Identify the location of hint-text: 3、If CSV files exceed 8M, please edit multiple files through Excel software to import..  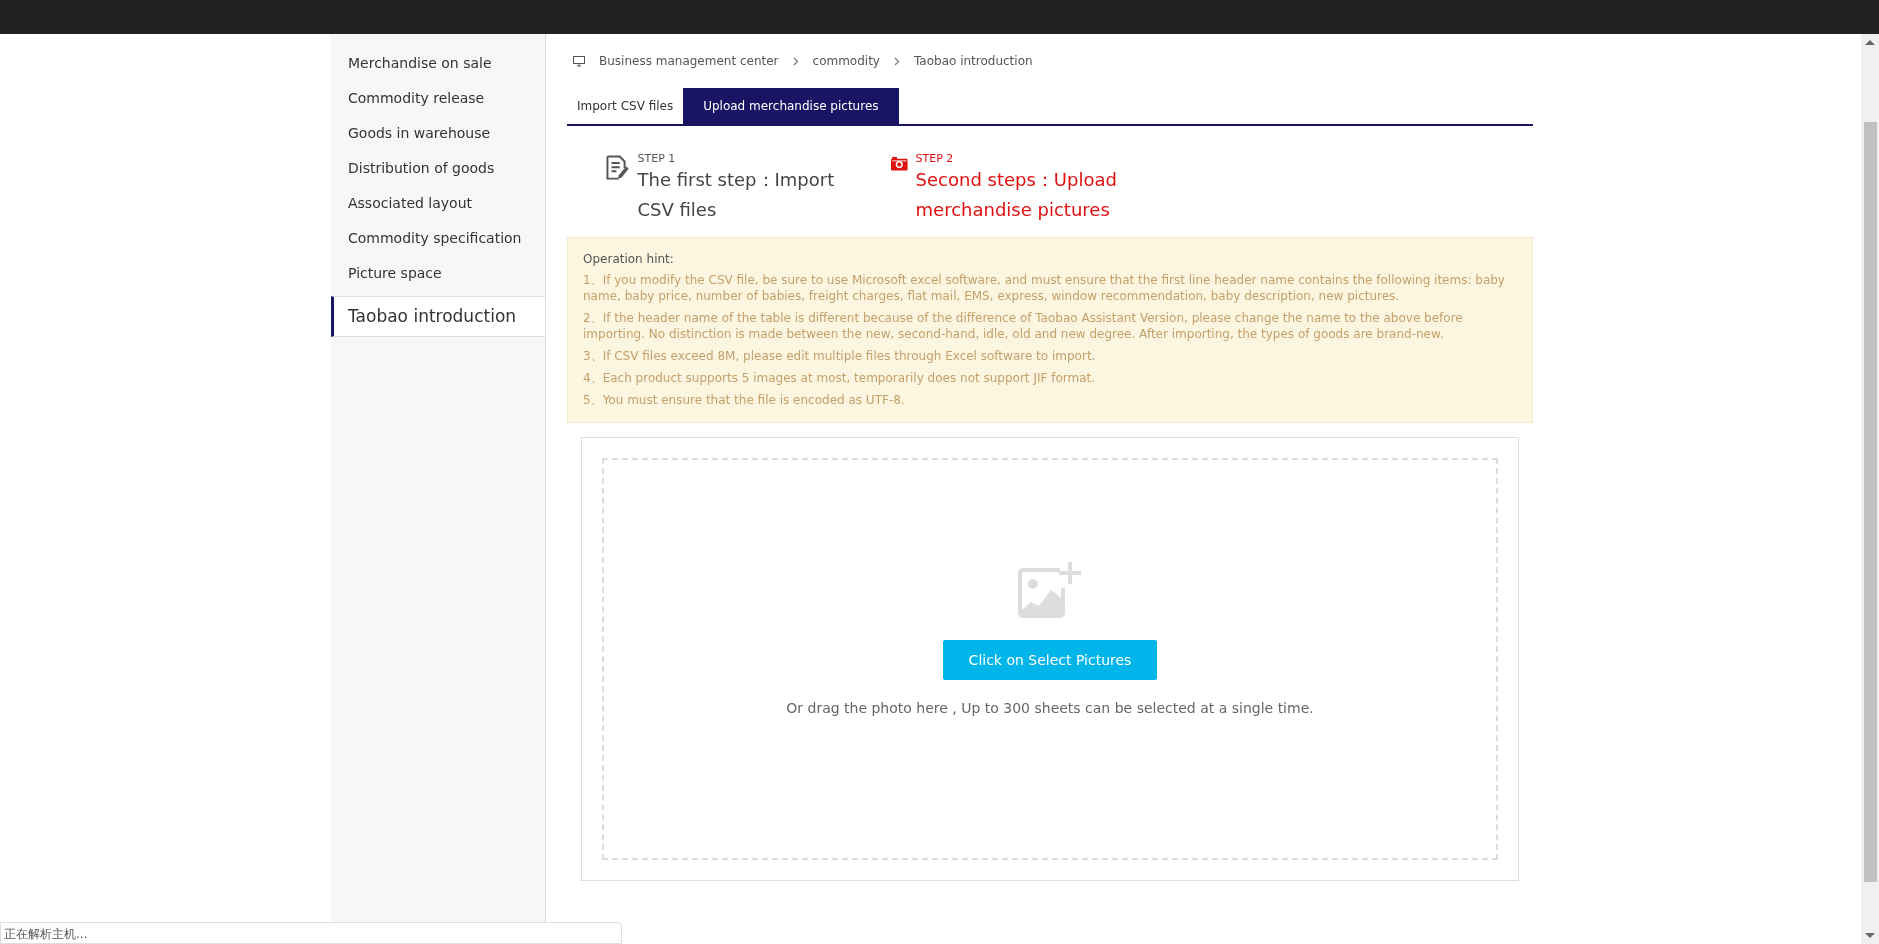
(840, 356).